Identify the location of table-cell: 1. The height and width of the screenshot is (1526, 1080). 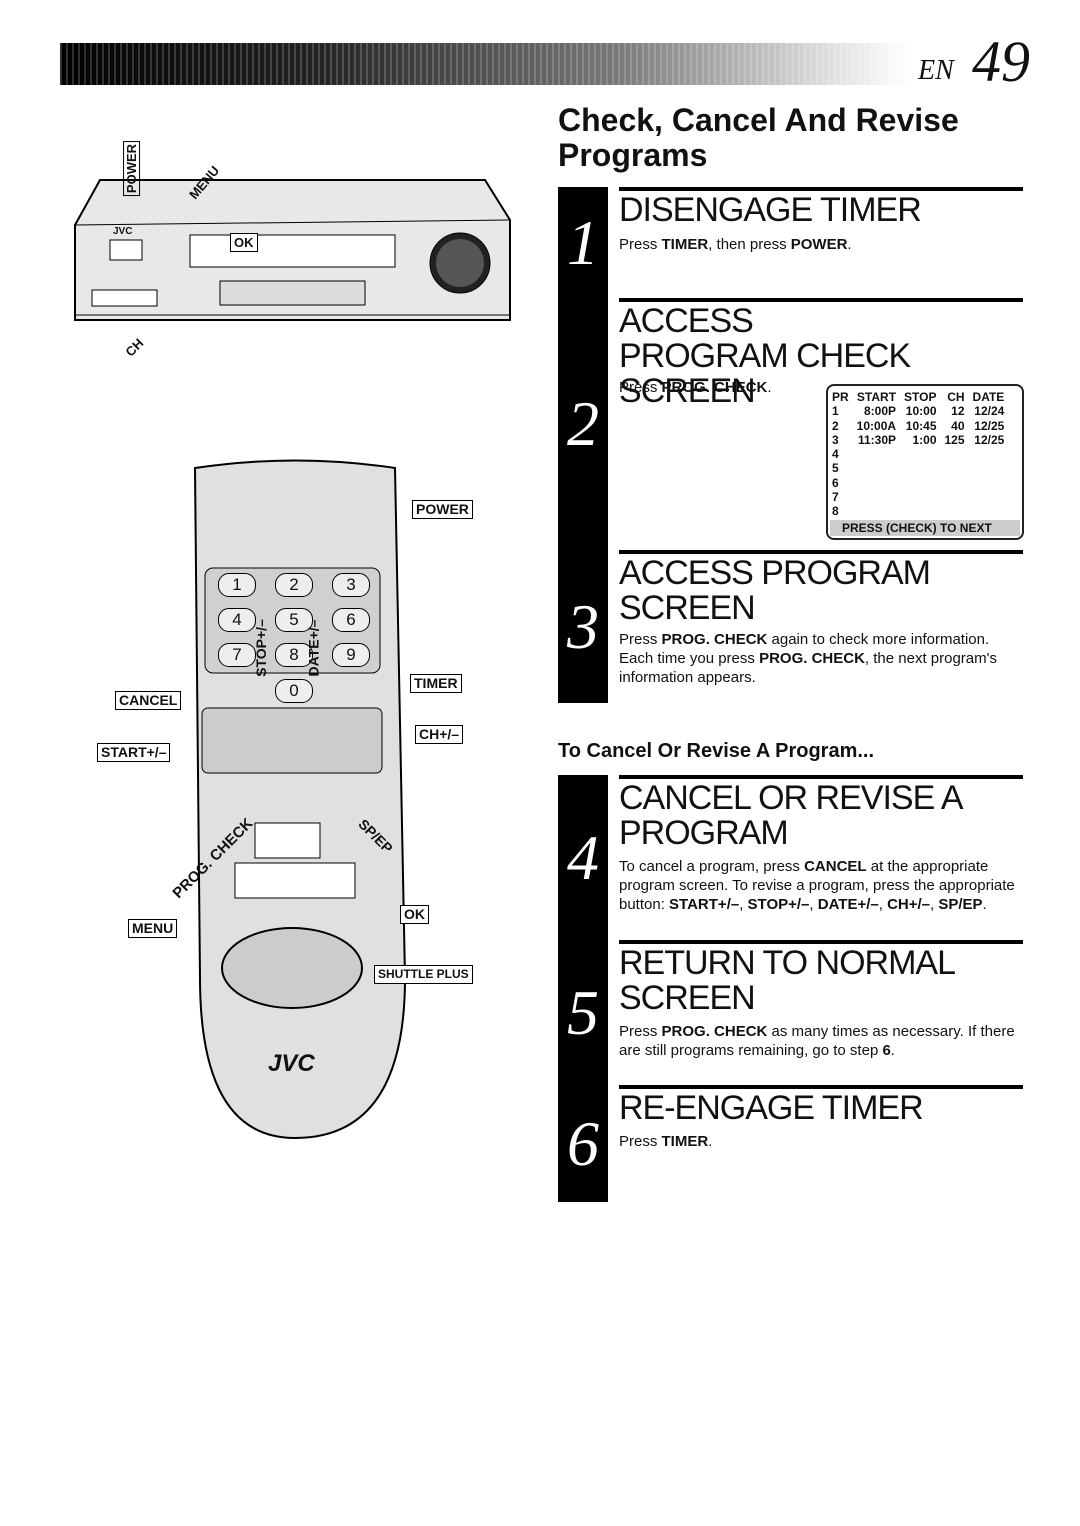
(835, 411).